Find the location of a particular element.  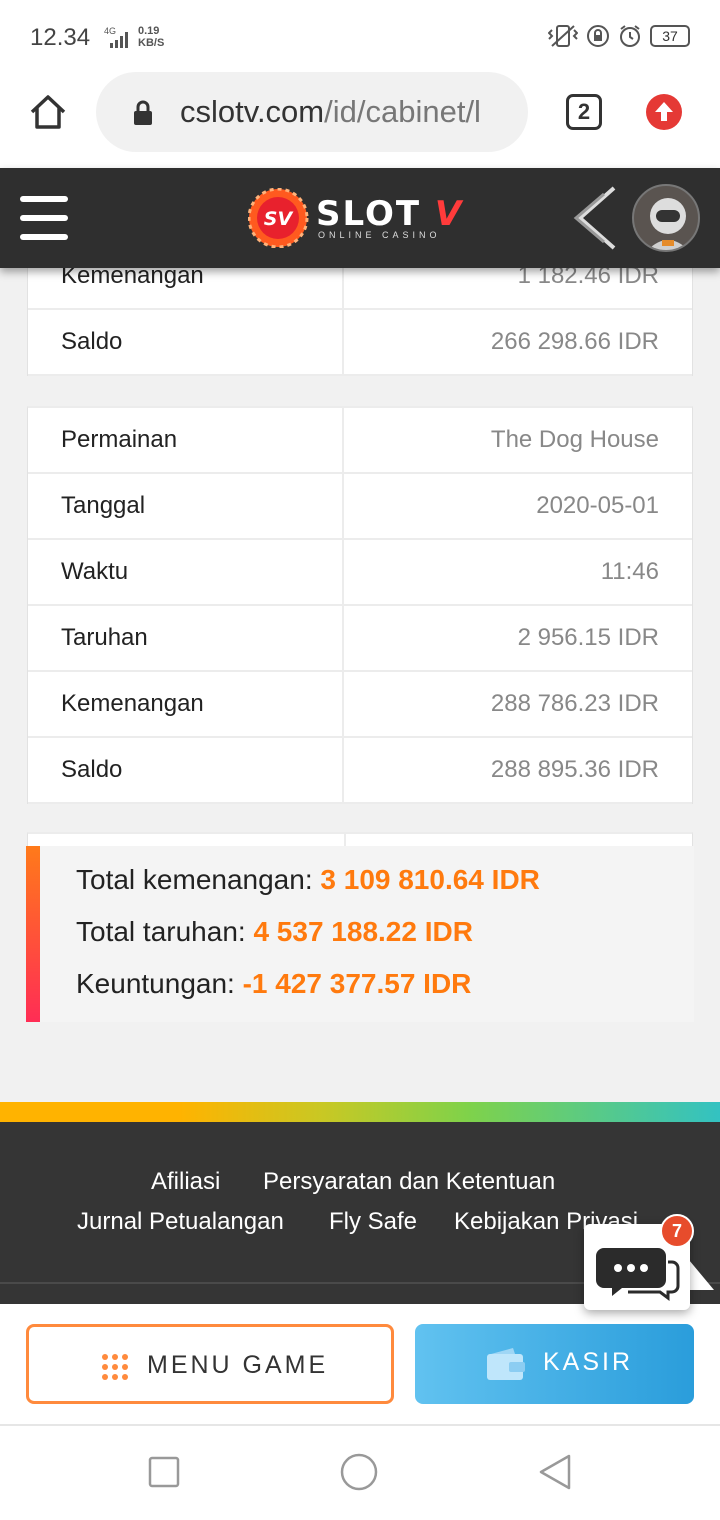

tab-switcher-button: 2 is located at coordinates (584, 112).